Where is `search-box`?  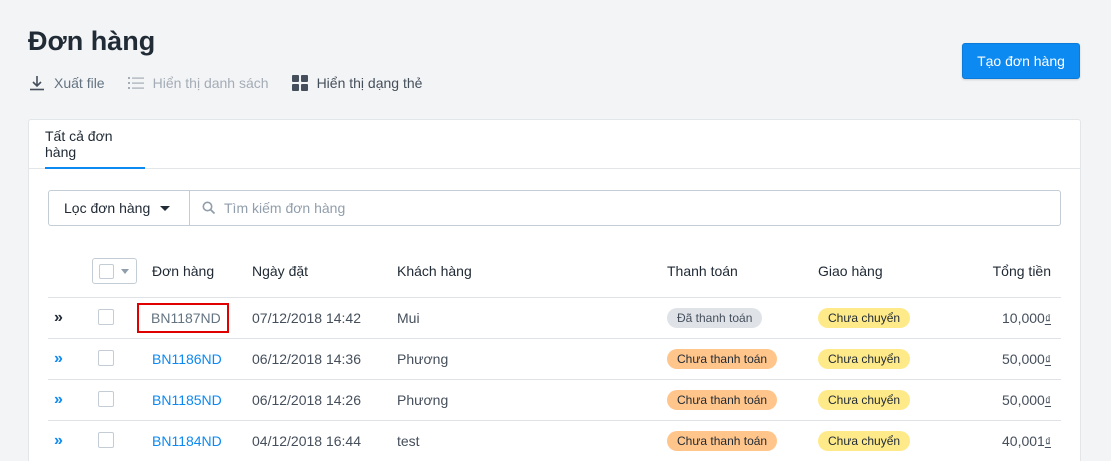 search-box is located at coordinates (625, 208).